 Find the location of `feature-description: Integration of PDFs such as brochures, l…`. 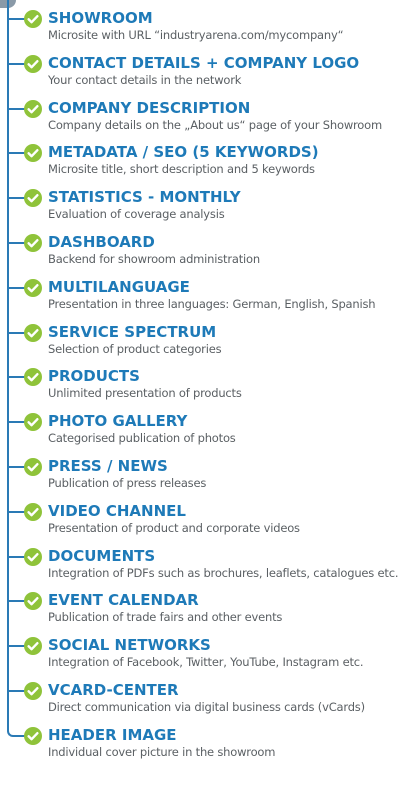

feature-description: Integration of PDFs such as brochures, l… is located at coordinates (223, 572).